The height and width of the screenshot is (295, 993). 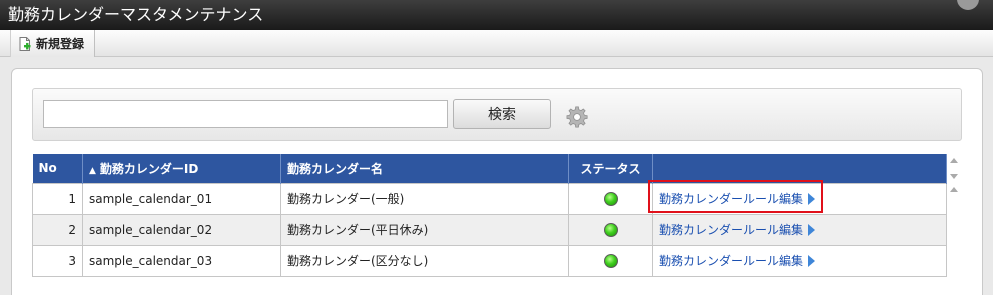 What do you see at coordinates (25, 43) in the screenshot?
I see `new-document-icon` at bounding box center [25, 43].